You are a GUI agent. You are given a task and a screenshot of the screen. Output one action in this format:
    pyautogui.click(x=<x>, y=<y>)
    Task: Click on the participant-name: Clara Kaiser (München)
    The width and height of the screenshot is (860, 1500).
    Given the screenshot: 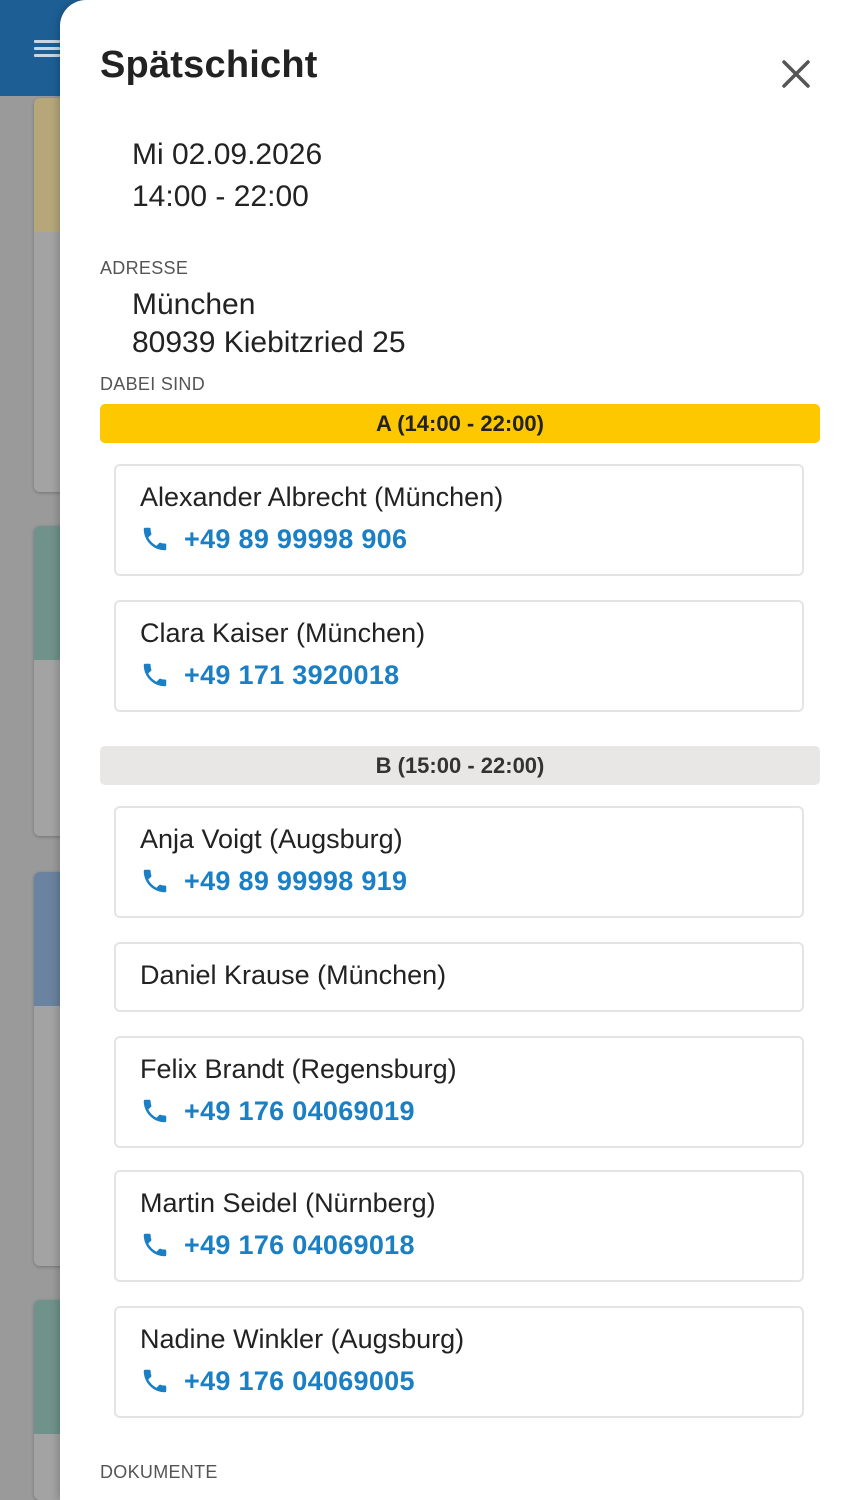 What is the action you would take?
    pyautogui.click(x=283, y=633)
    